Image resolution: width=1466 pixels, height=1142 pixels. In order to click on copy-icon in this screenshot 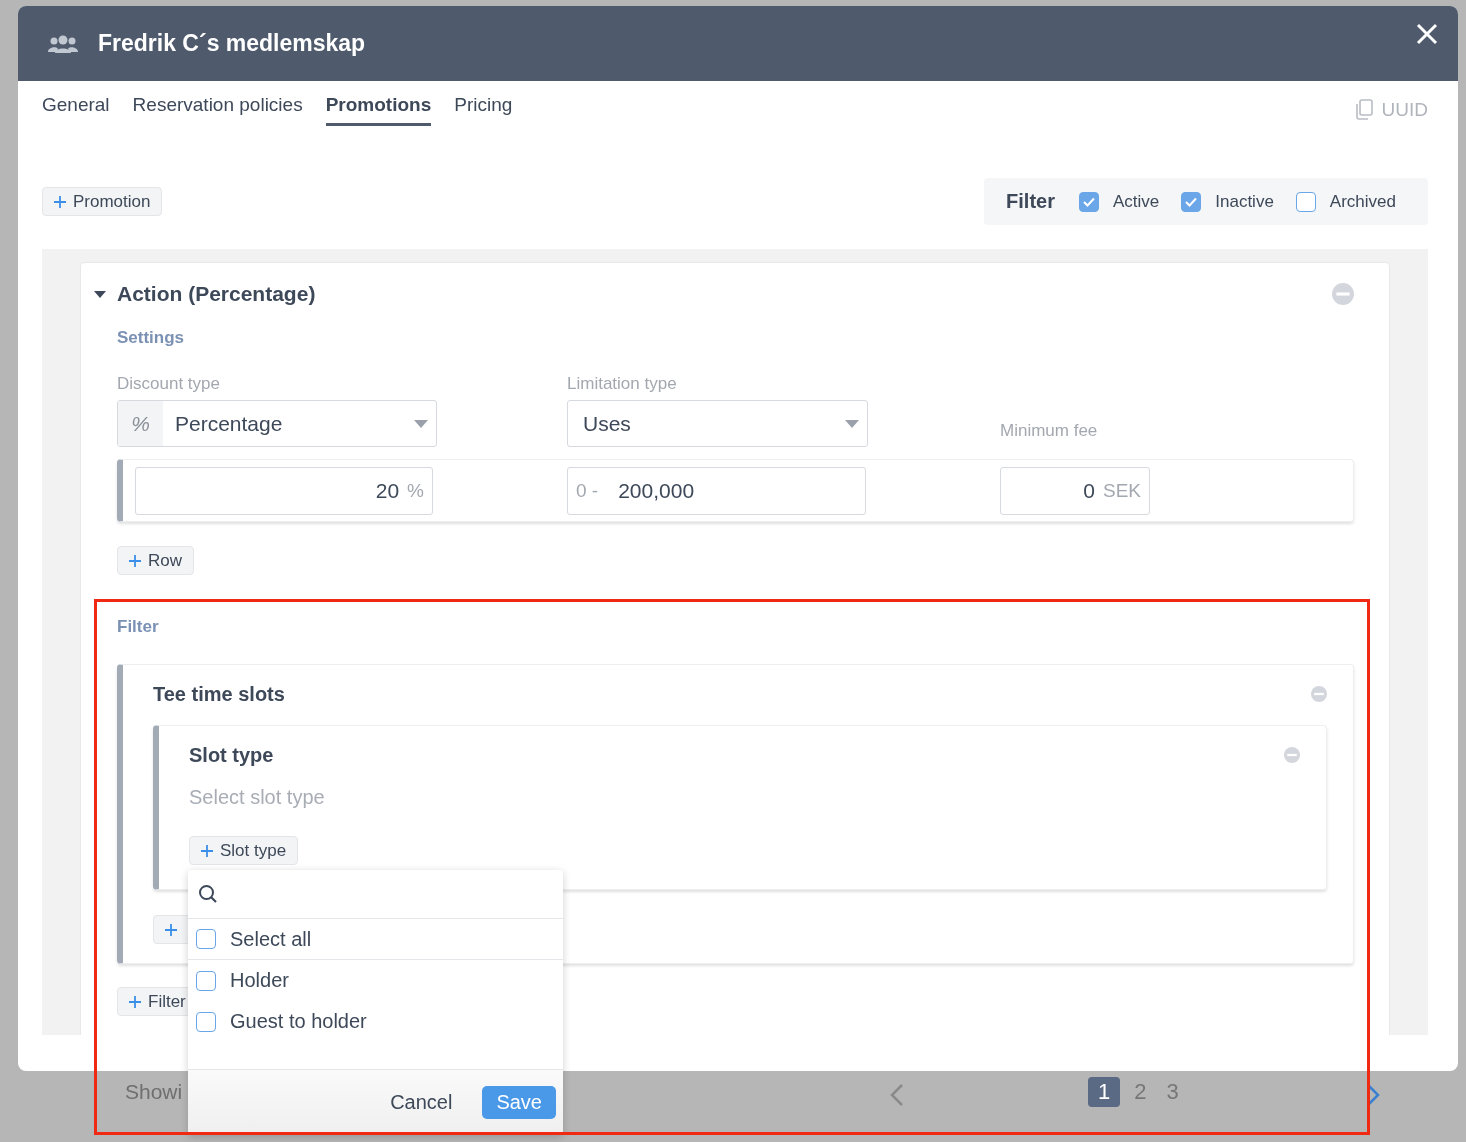, I will do `click(1363, 110)`.